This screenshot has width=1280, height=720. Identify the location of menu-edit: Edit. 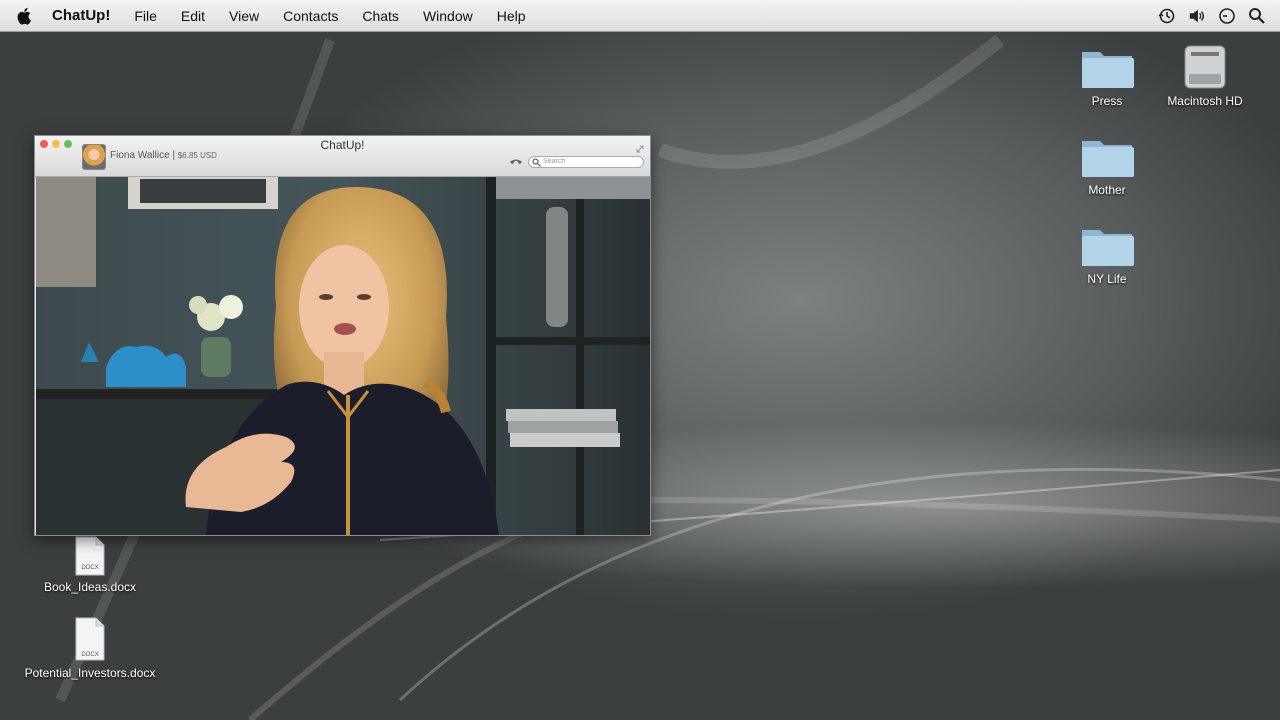
(193, 16).